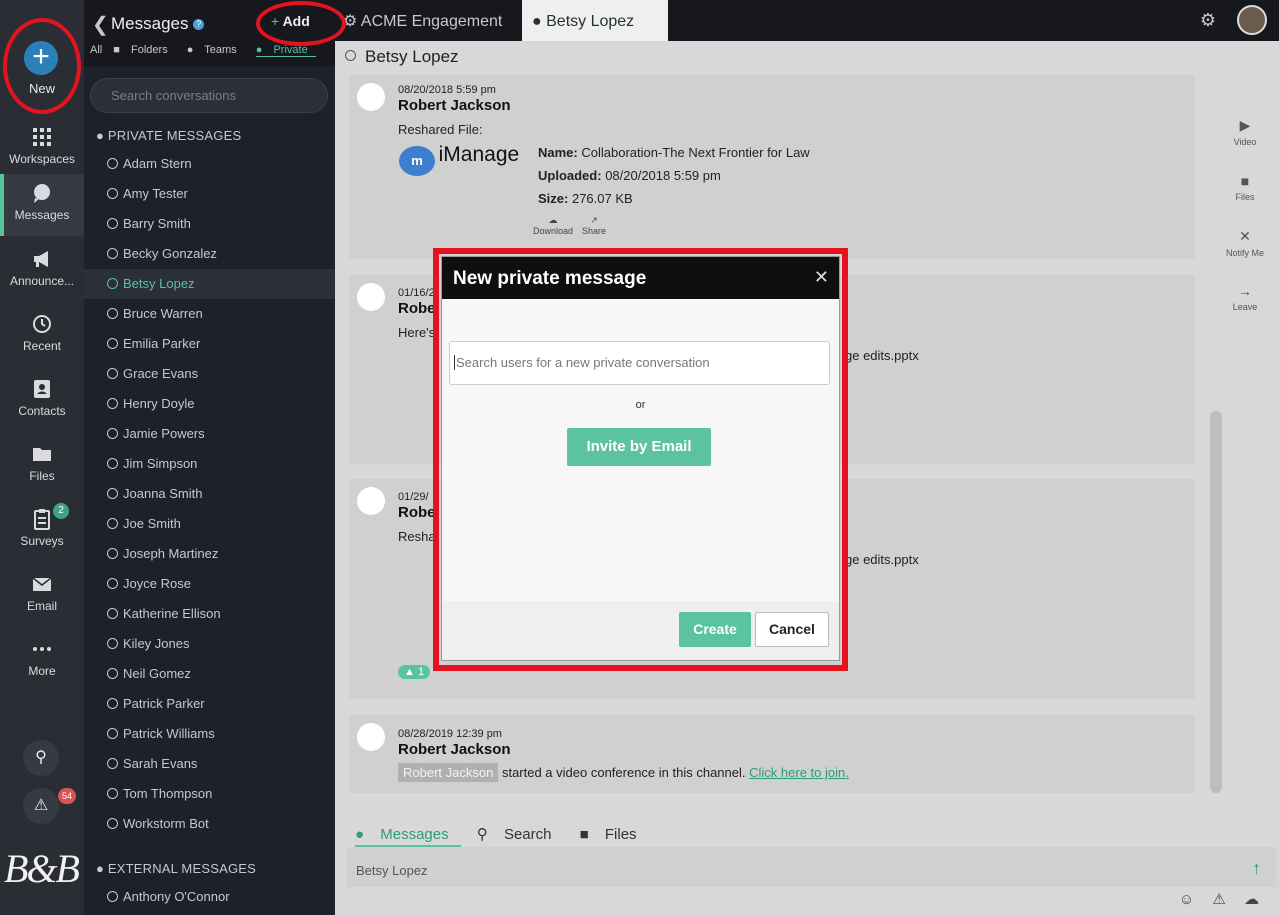 This screenshot has height=915, width=1279. Describe the element at coordinates (408, 836) in the screenshot. I see `tab-messages: ● Messages` at that location.